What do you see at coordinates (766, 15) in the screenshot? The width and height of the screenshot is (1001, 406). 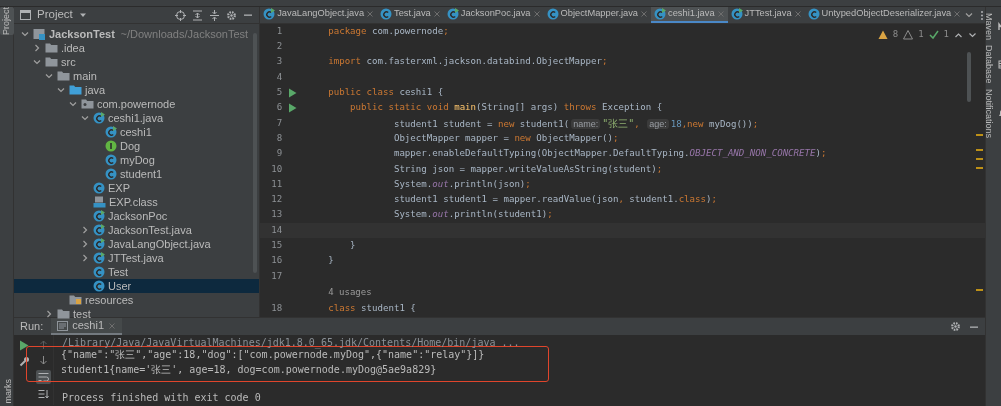 I see `editor-tab: JTTest.java` at bounding box center [766, 15].